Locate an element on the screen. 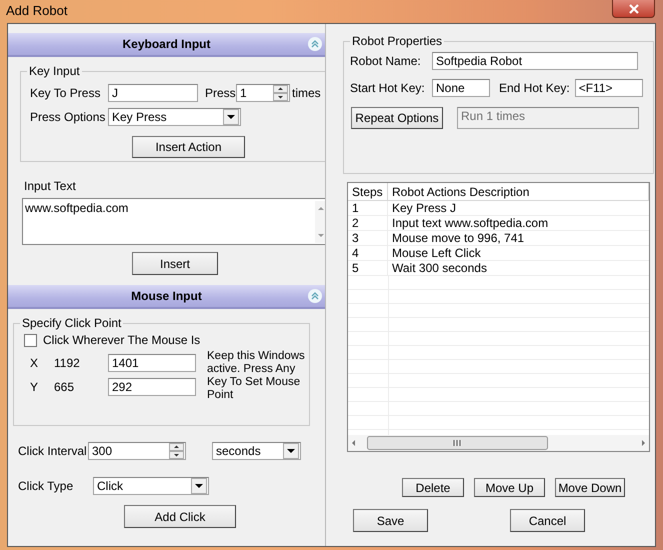 This screenshot has height=550, width=663. table-cell: 2 is located at coordinates (368, 223).